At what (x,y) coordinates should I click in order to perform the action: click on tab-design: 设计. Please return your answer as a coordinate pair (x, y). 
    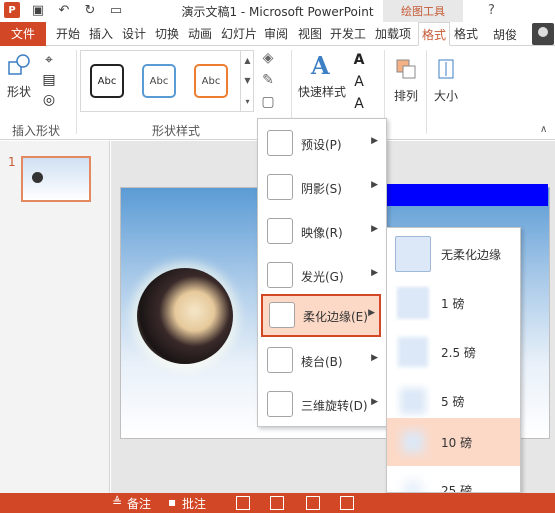
    Looking at the image, I should click on (134, 34).